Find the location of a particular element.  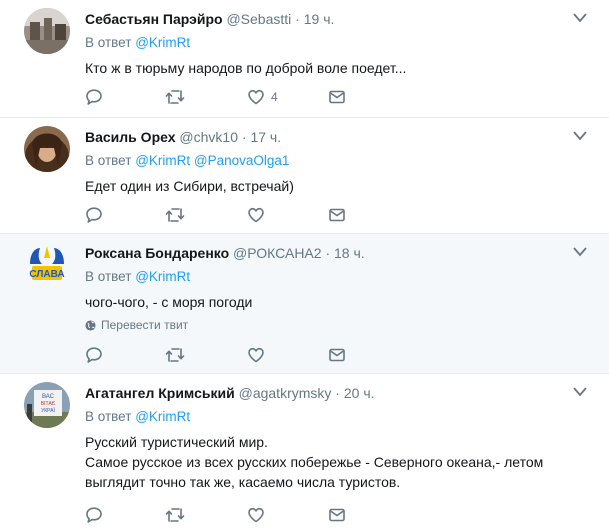

timestamp: 18 ч. is located at coordinates (349, 253).